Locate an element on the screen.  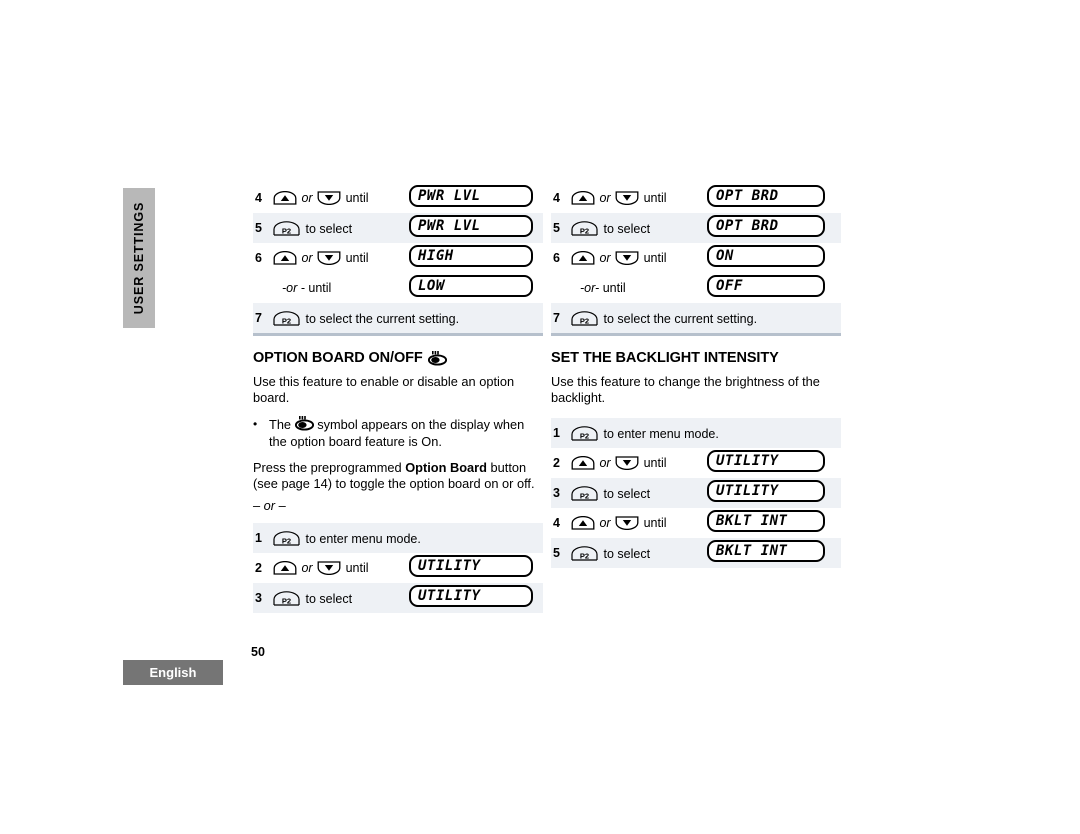
step-row: 4 or until BKLT INT is located at coordinates (696, 523).